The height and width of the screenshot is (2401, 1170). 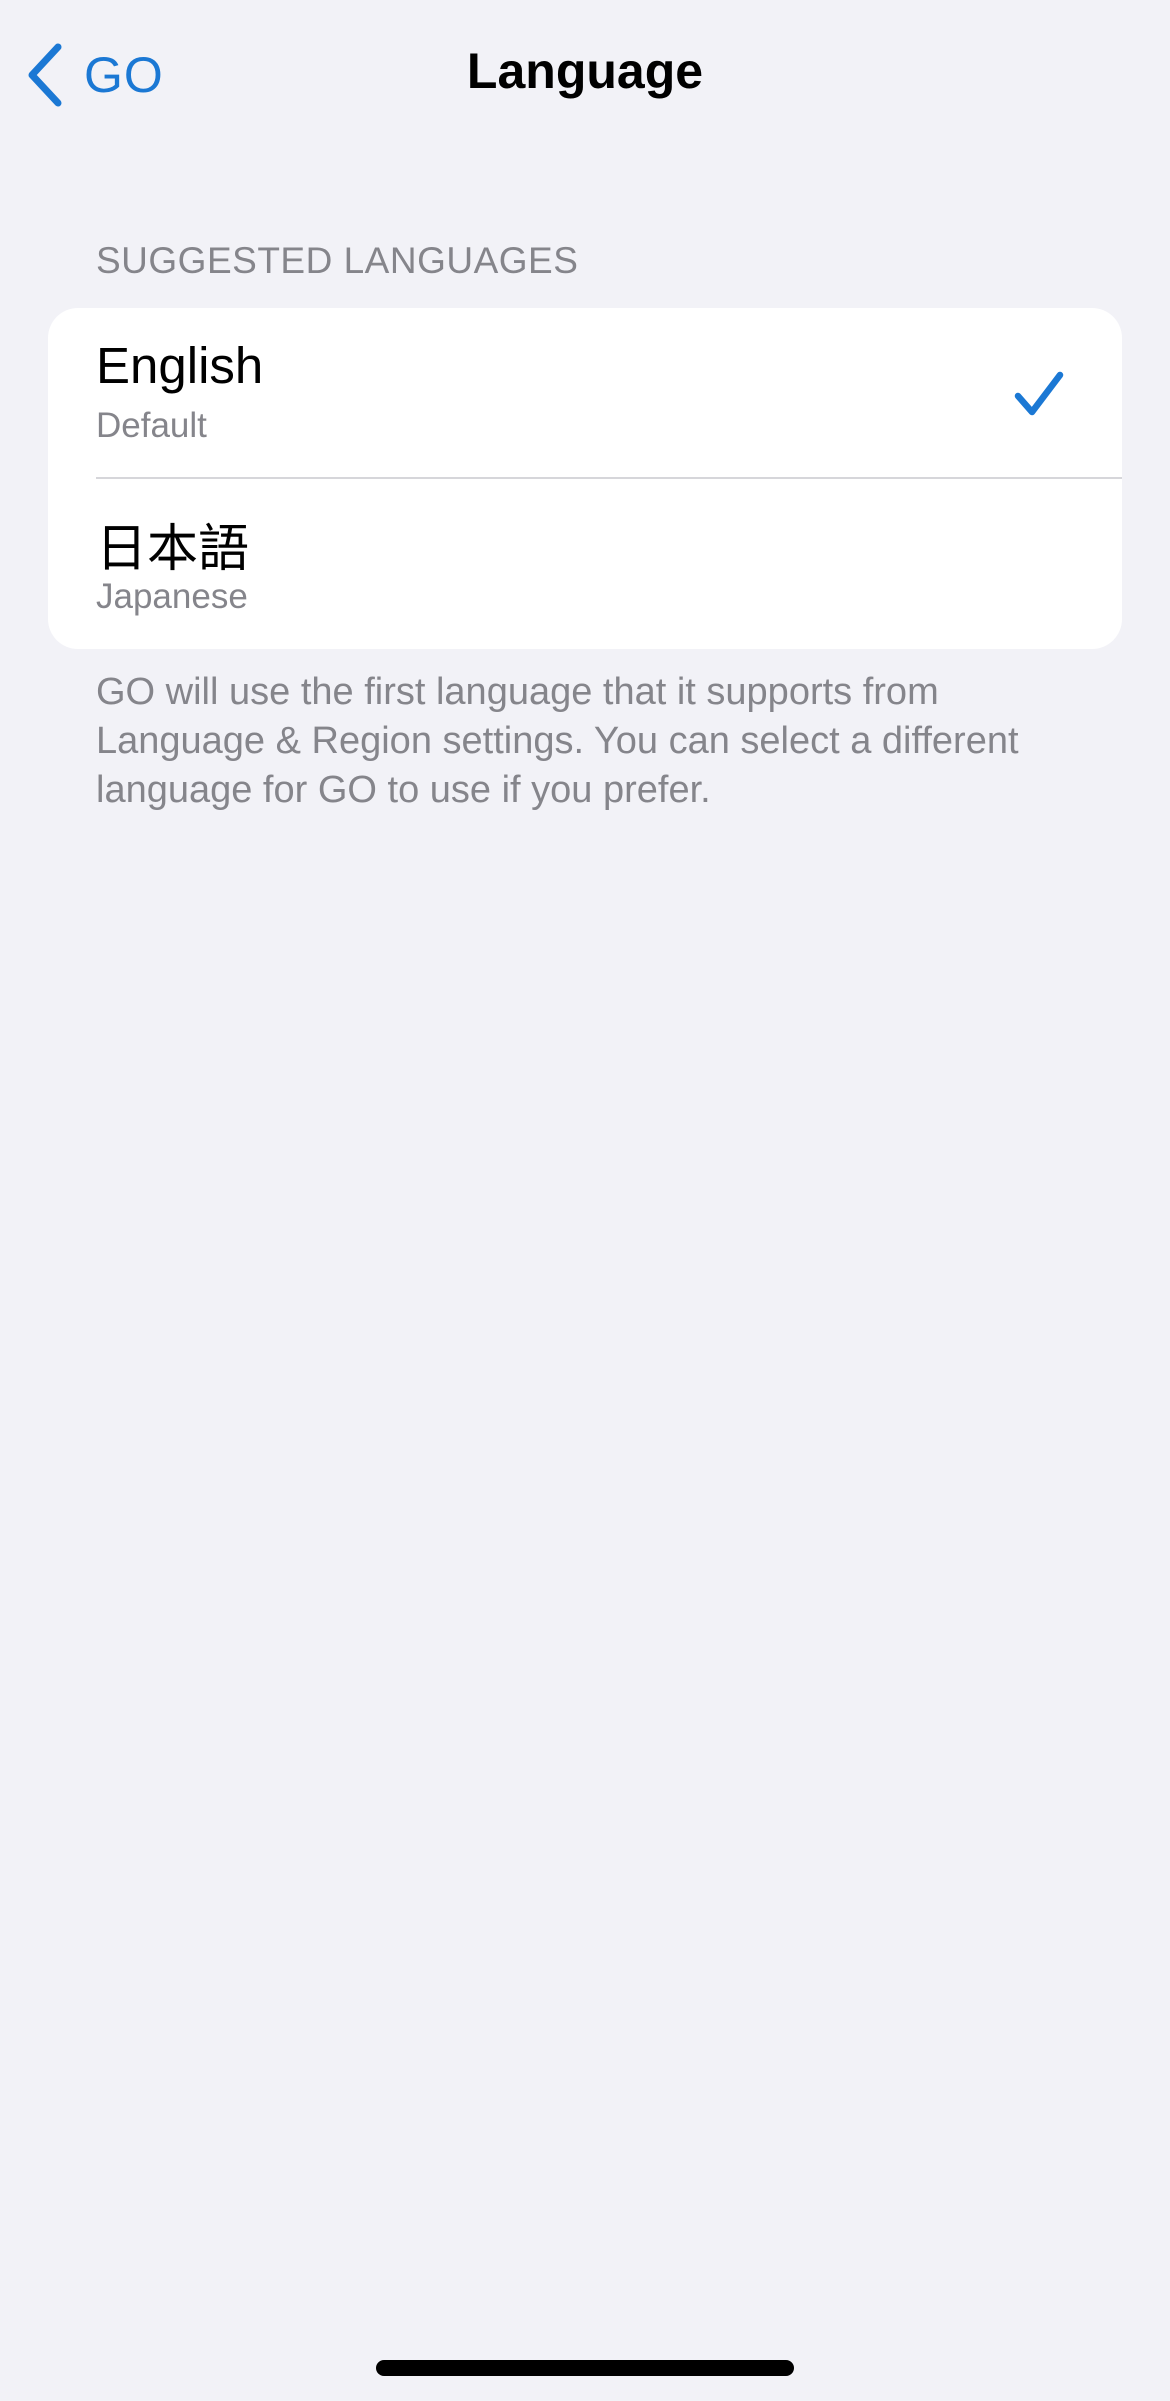 What do you see at coordinates (173, 548) in the screenshot?
I see `language-name: 日本語` at bounding box center [173, 548].